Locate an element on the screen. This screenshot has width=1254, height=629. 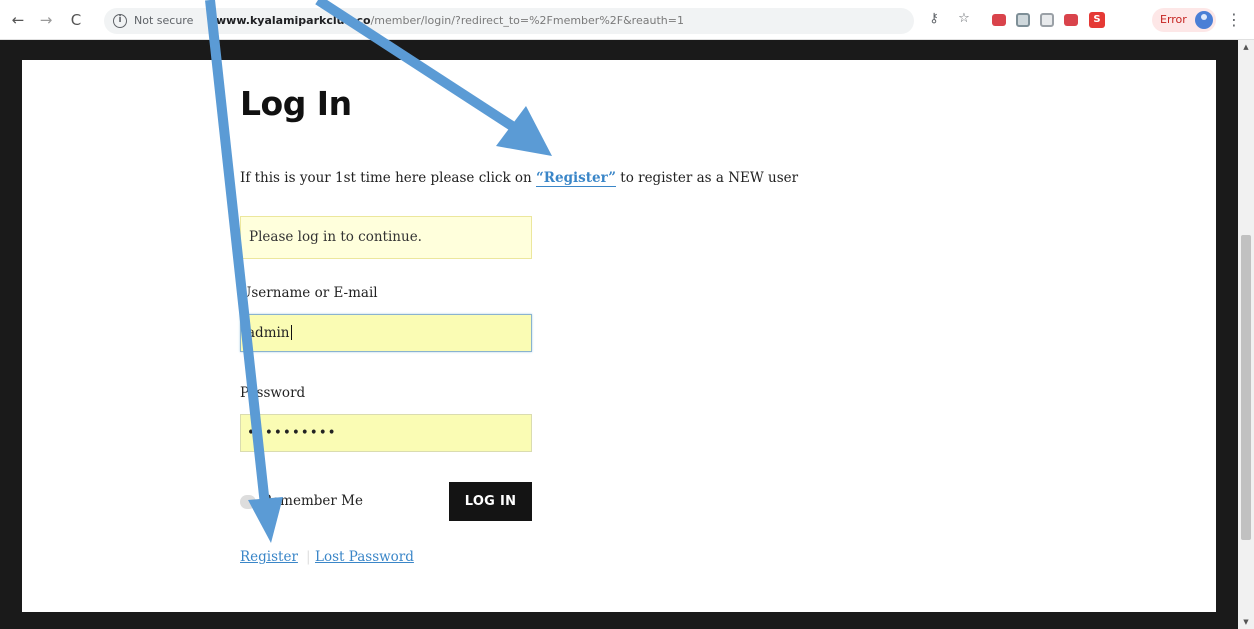
username-label: Username or E-mail is located at coordinates (309, 293).